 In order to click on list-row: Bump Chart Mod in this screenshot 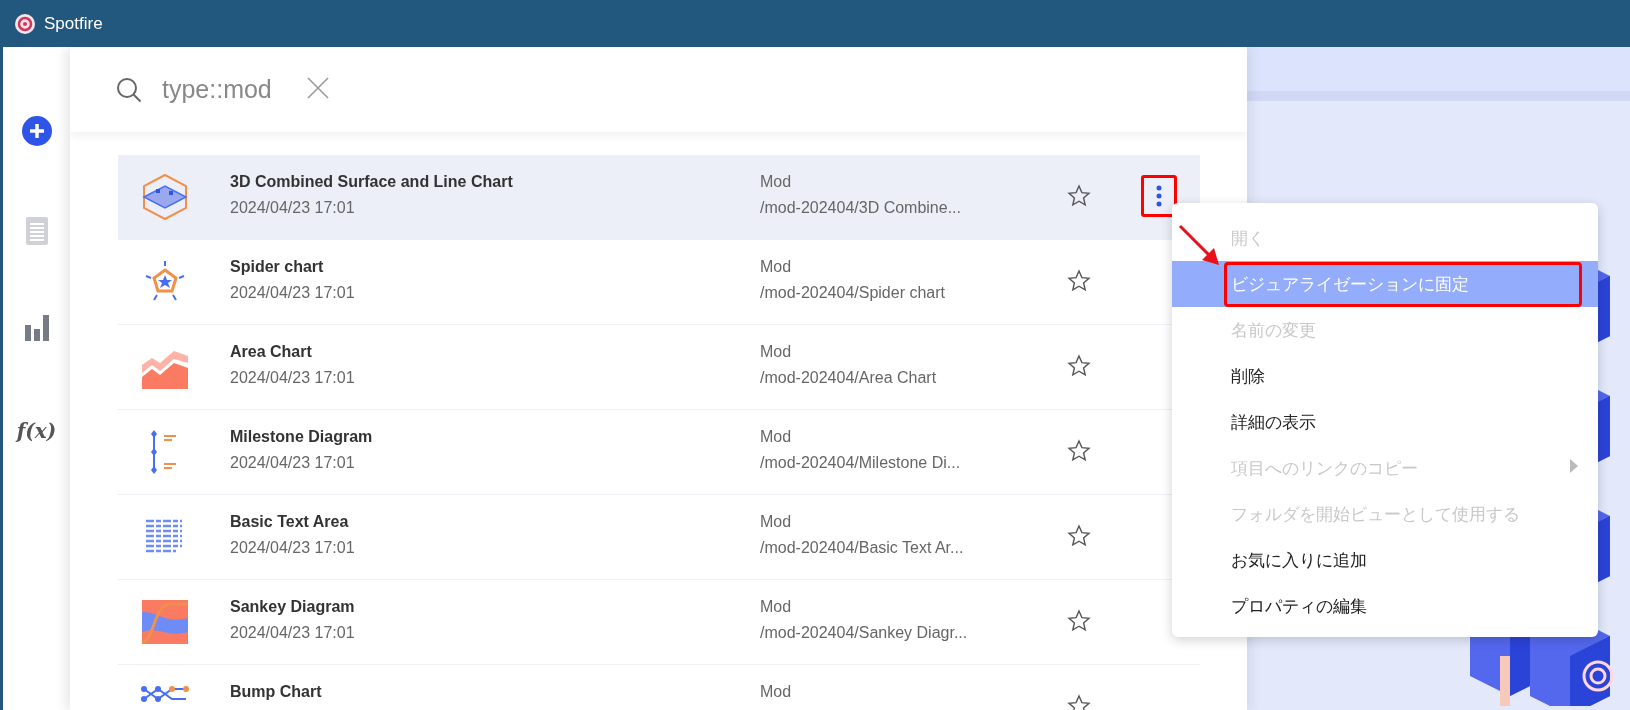, I will do `click(659, 687)`.